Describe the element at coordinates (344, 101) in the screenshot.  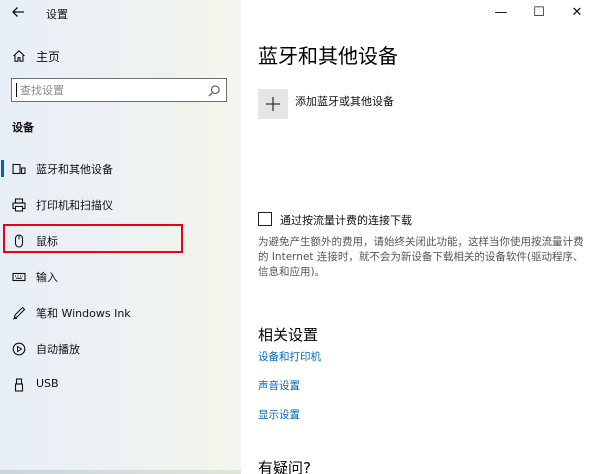
I see `add-device-label: 添加蓝牙或其他设备` at that location.